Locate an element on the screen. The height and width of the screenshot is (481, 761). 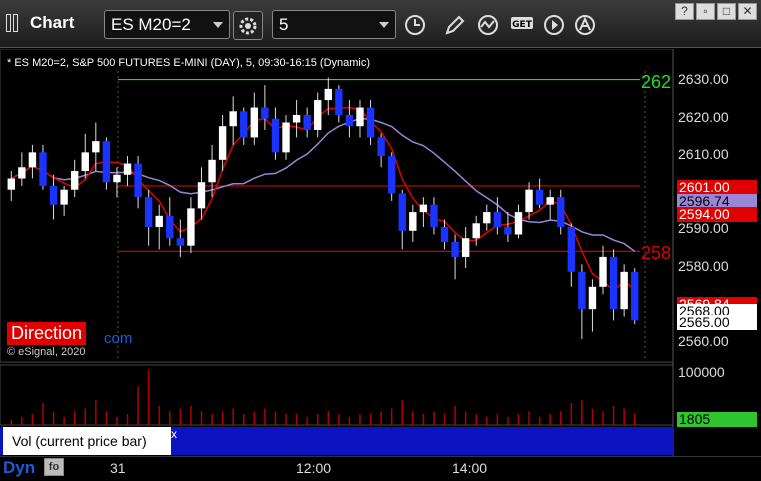
price-tick: 2560.00 is located at coordinates (703, 341).